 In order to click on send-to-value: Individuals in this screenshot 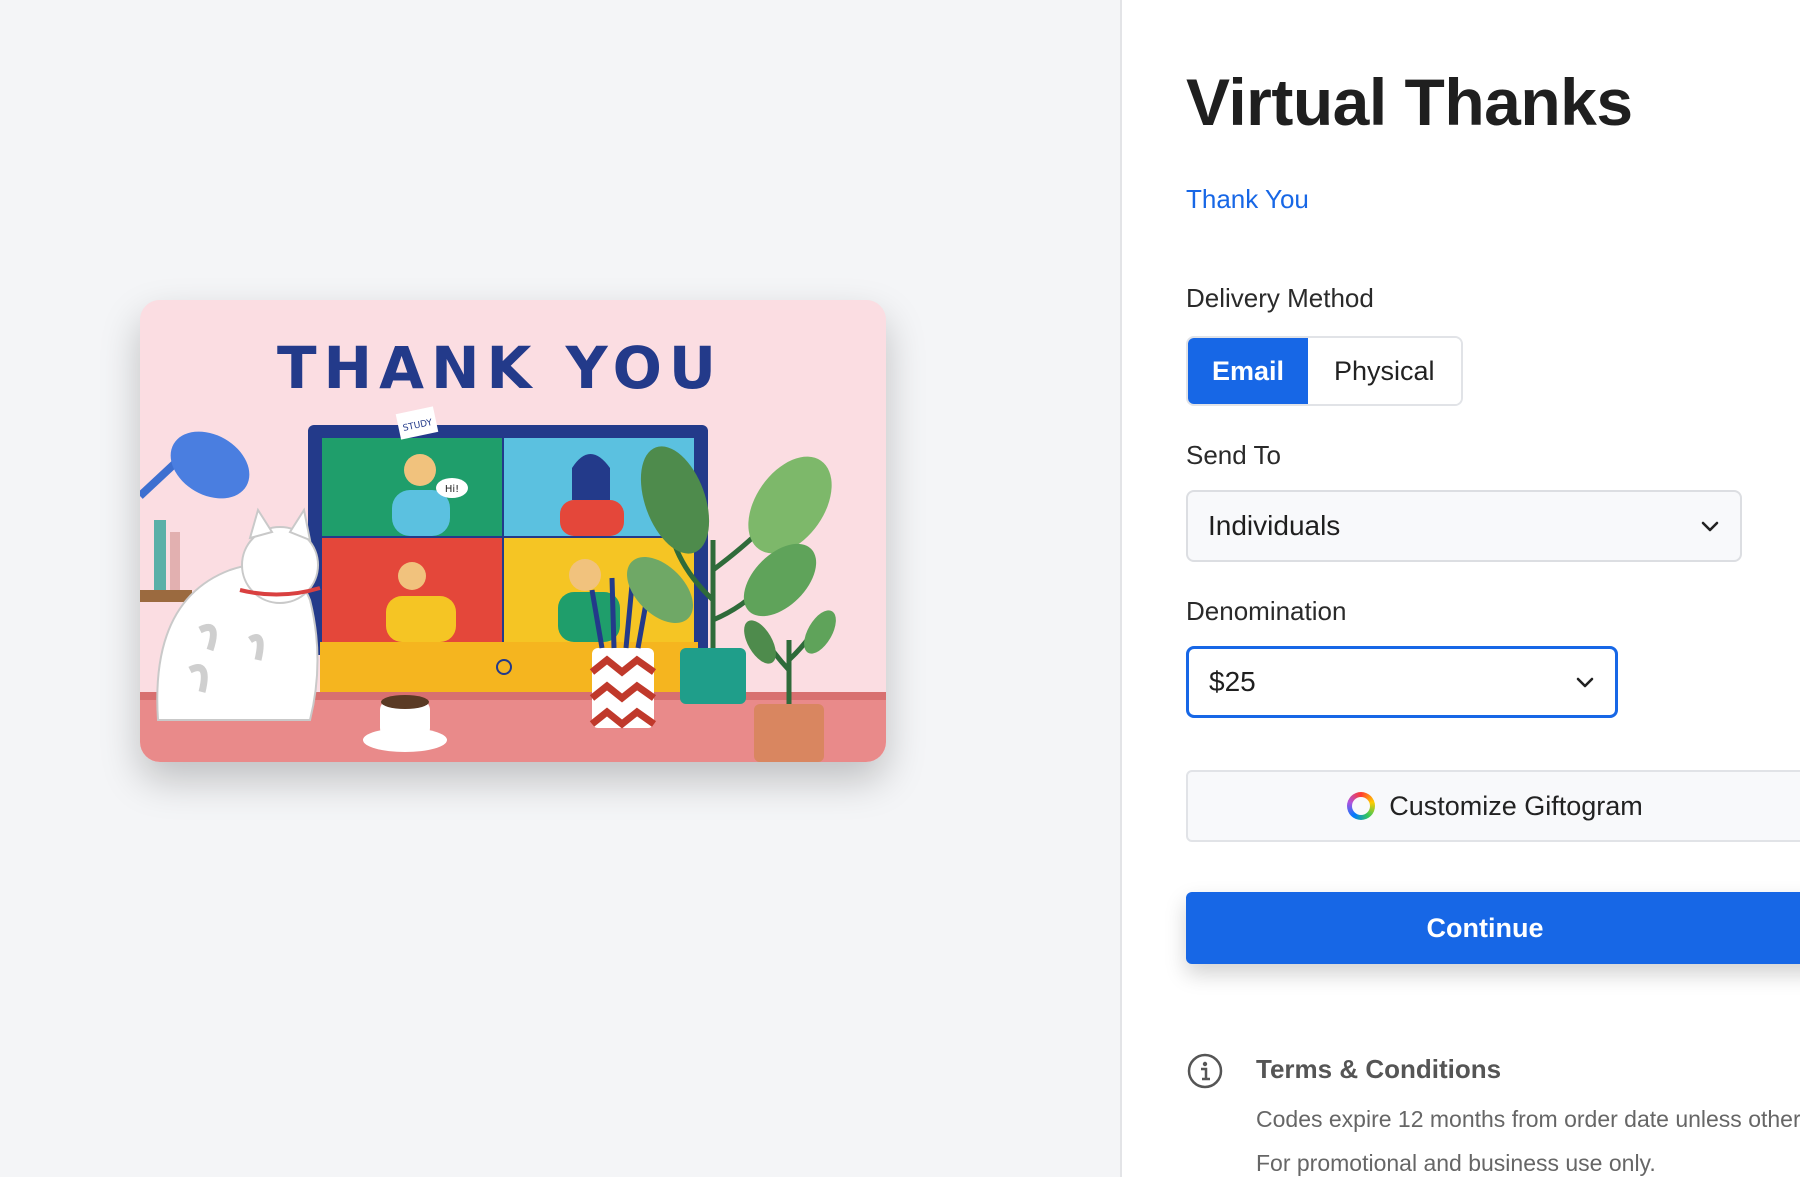, I will do `click(1274, 525)`.